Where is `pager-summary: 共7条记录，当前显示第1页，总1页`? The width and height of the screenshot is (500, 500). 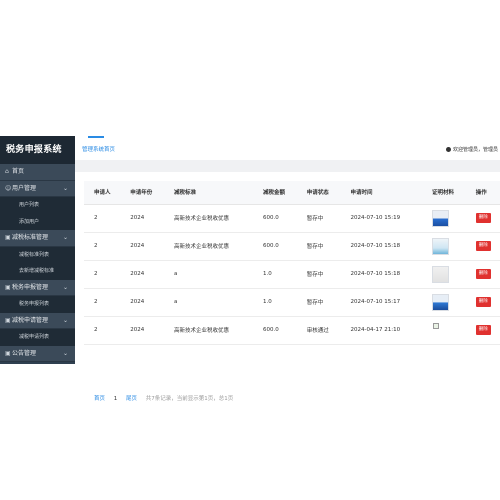 pager-summary: 共7条记录，当前显示第1页，总1页 is located at coordinates (189, 399).